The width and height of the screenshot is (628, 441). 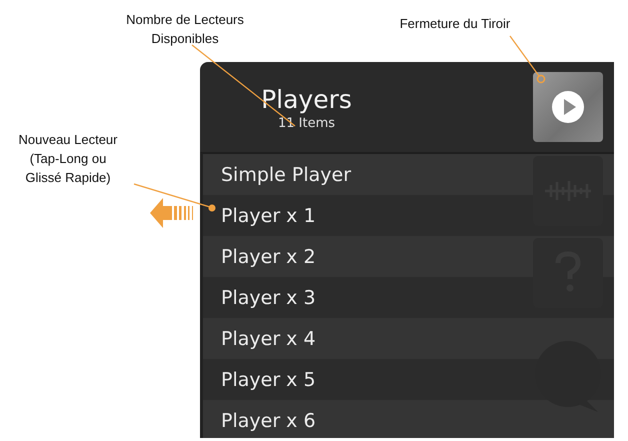 What do you see at coordinates (268, 256) in the screenshot?
I see `player-item: Player x 2` at bounding box center [268, 256].